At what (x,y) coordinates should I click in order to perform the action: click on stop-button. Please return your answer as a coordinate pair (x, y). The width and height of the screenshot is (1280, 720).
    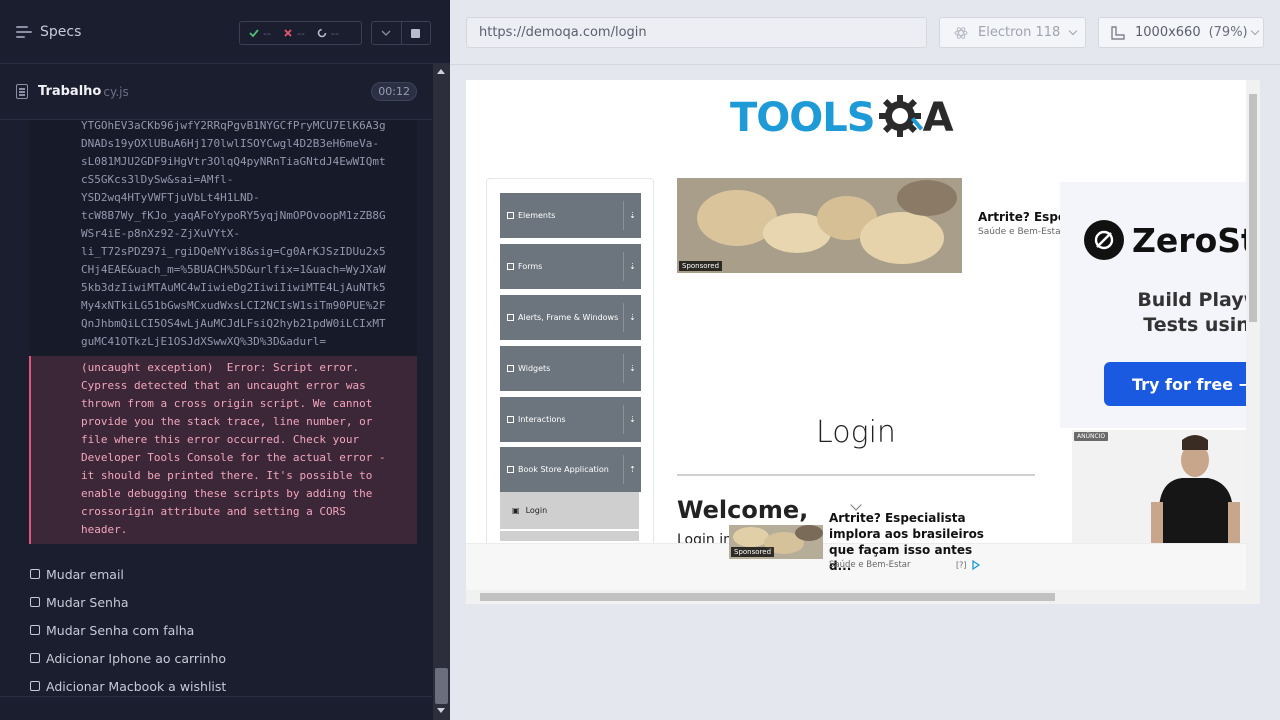
    Looking at the image, I should click on (415, 33).